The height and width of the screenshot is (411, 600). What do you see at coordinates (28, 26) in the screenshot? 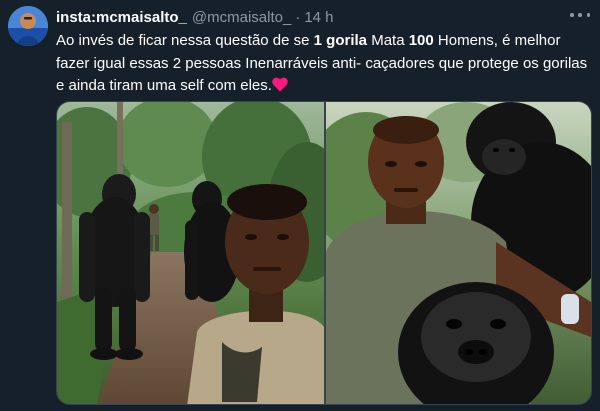
I see `avatar` at bounding box center [28, 26].